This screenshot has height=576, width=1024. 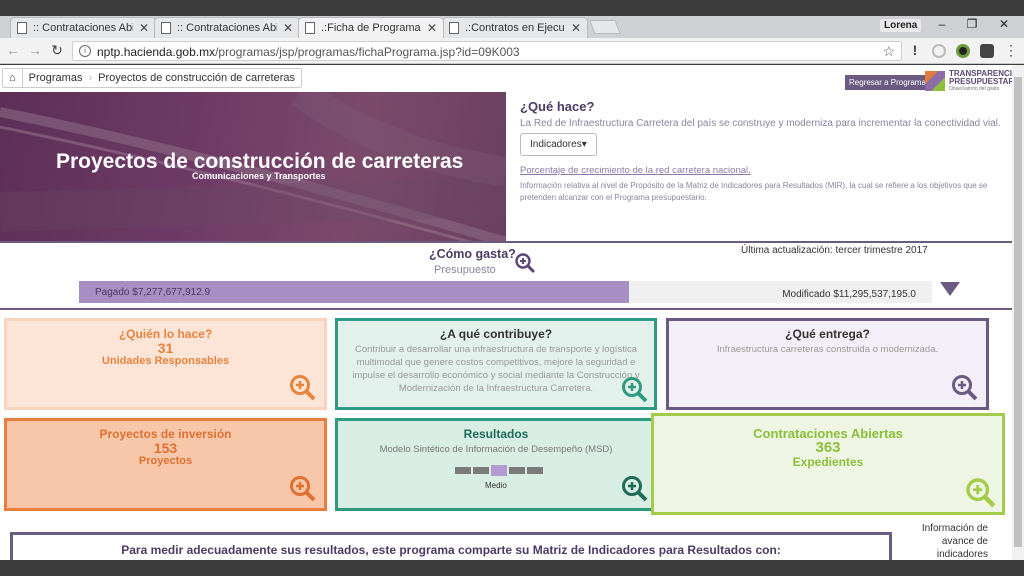 I want to click on minimize-icon: –, so click(x=942, y=24).